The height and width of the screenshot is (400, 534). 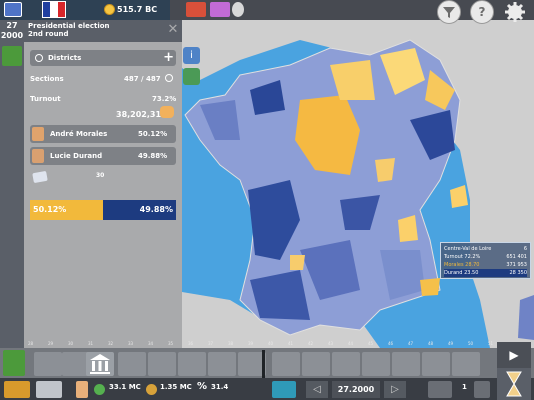 I want to click on prev-date-icon: ◁, so click(x=317, y=389).